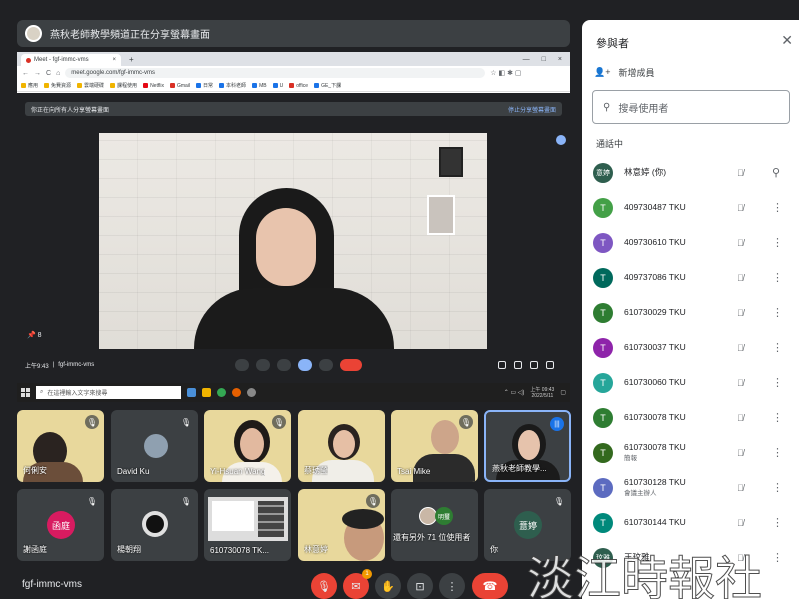  Describe the element at coordinates (690, 522) in the screenshot. I see `participant-row: T 610730144 TKU 🎙̸ ⋮` at that location.